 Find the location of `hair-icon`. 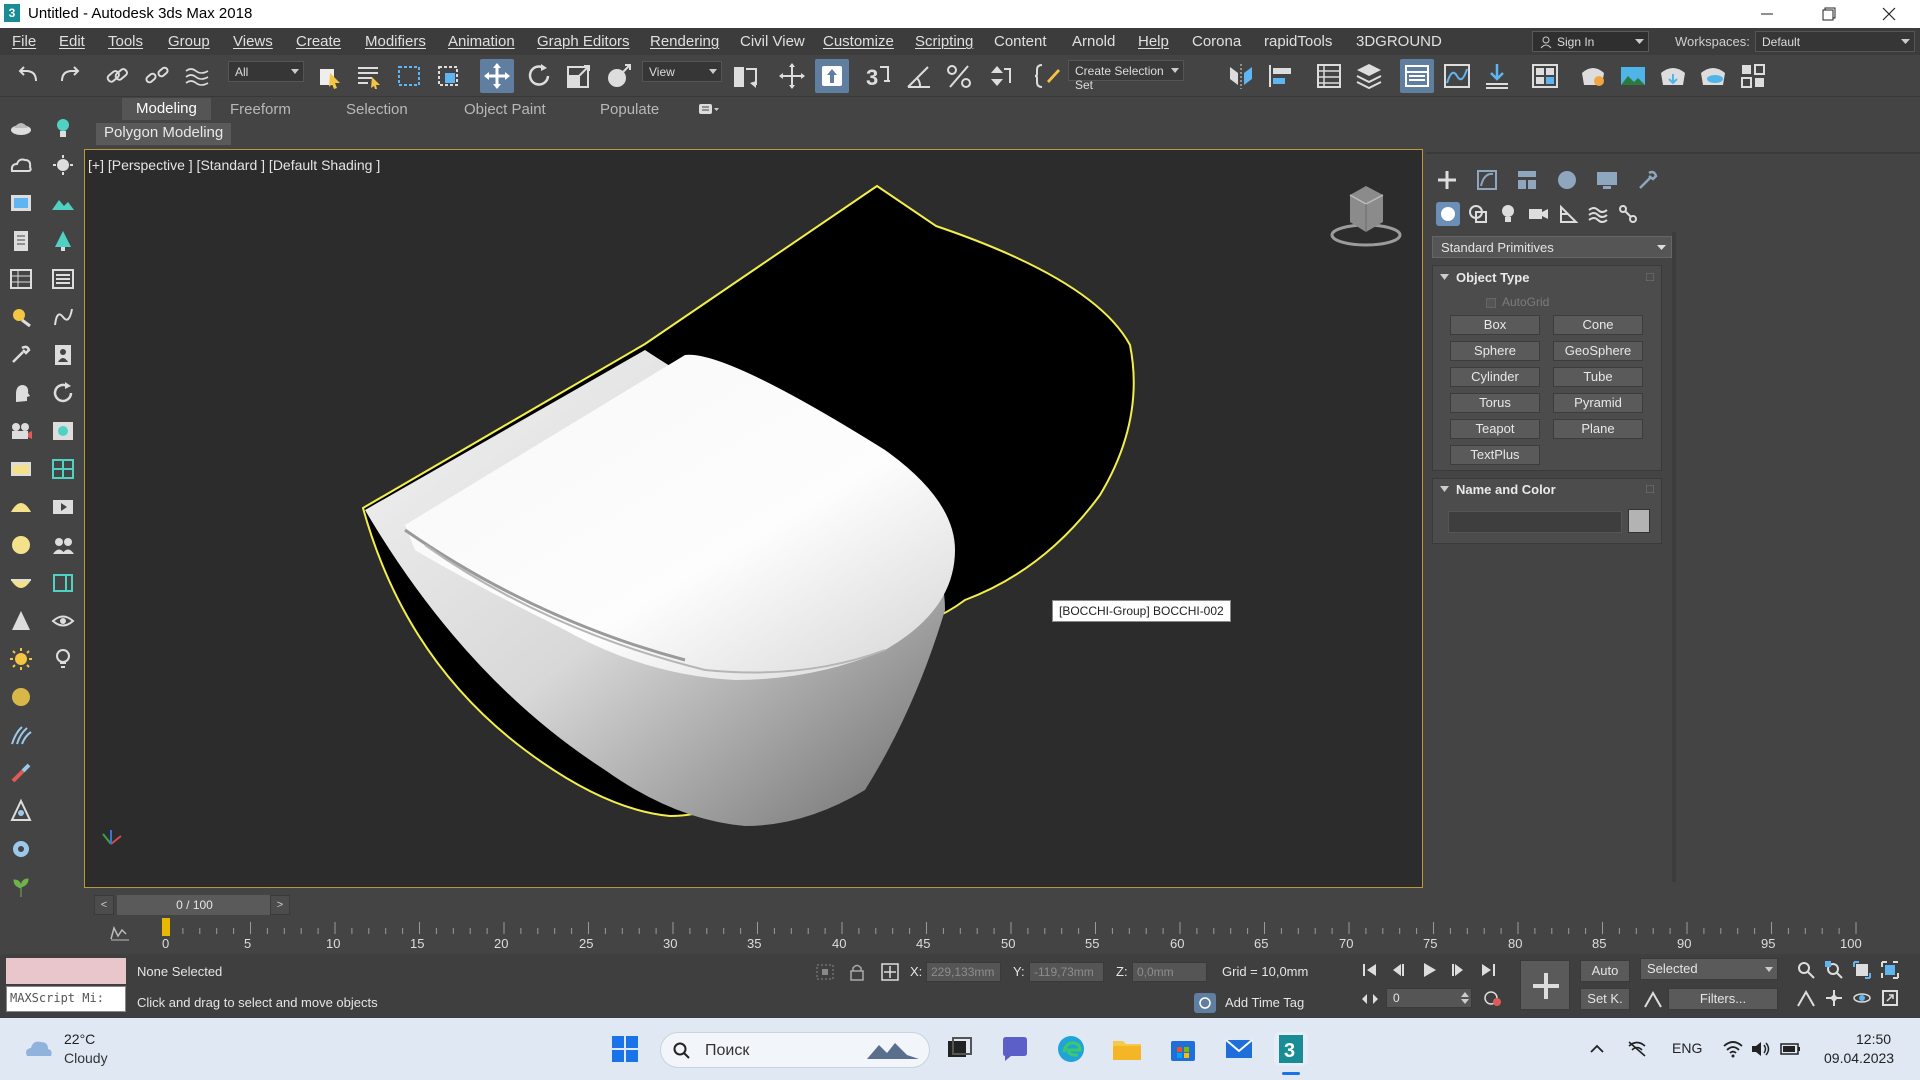

hair-icon is located at coordinates (21, 735).